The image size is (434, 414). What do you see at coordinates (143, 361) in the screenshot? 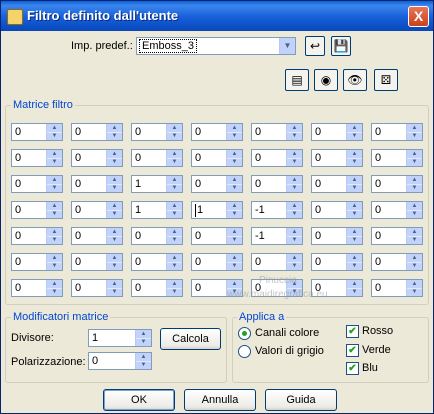
I see `bias-spinner: ▲ ▼` at bounding box center [143, 361].